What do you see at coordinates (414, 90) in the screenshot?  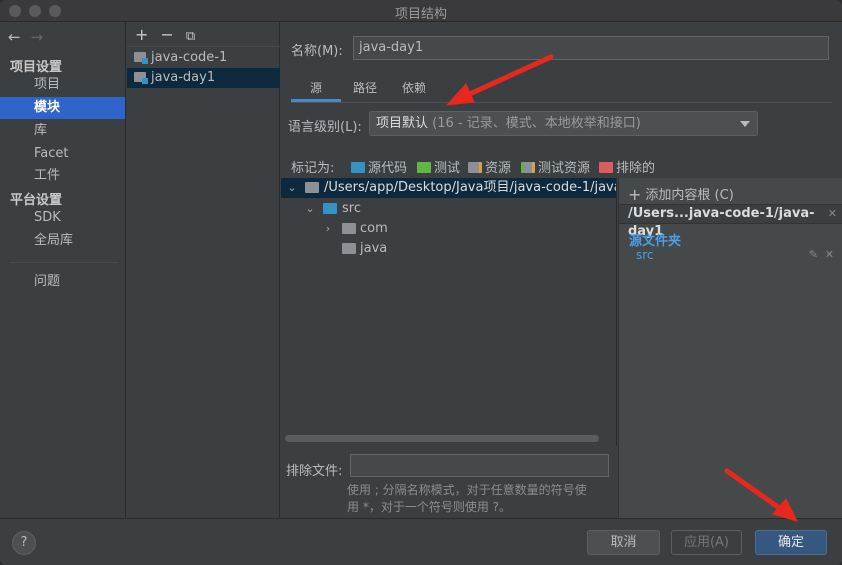 I see `tab-dependencies: 依赖` at bounding box center [414, 90].